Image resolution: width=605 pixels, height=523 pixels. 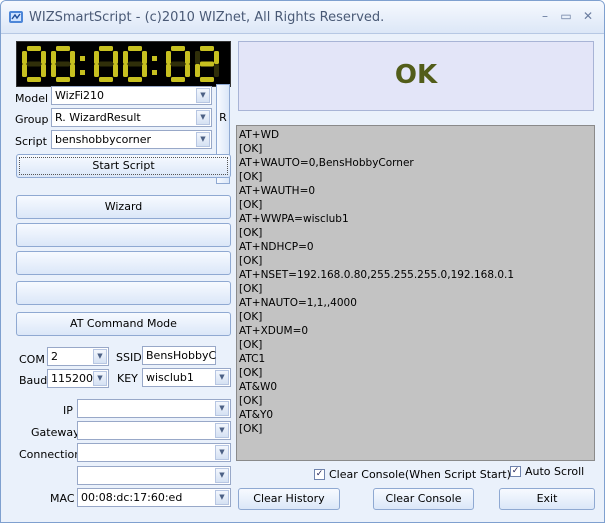 I want to click on mac-select: 00:08:dc:17:60:ed ▼, so click(x=154, y=497).